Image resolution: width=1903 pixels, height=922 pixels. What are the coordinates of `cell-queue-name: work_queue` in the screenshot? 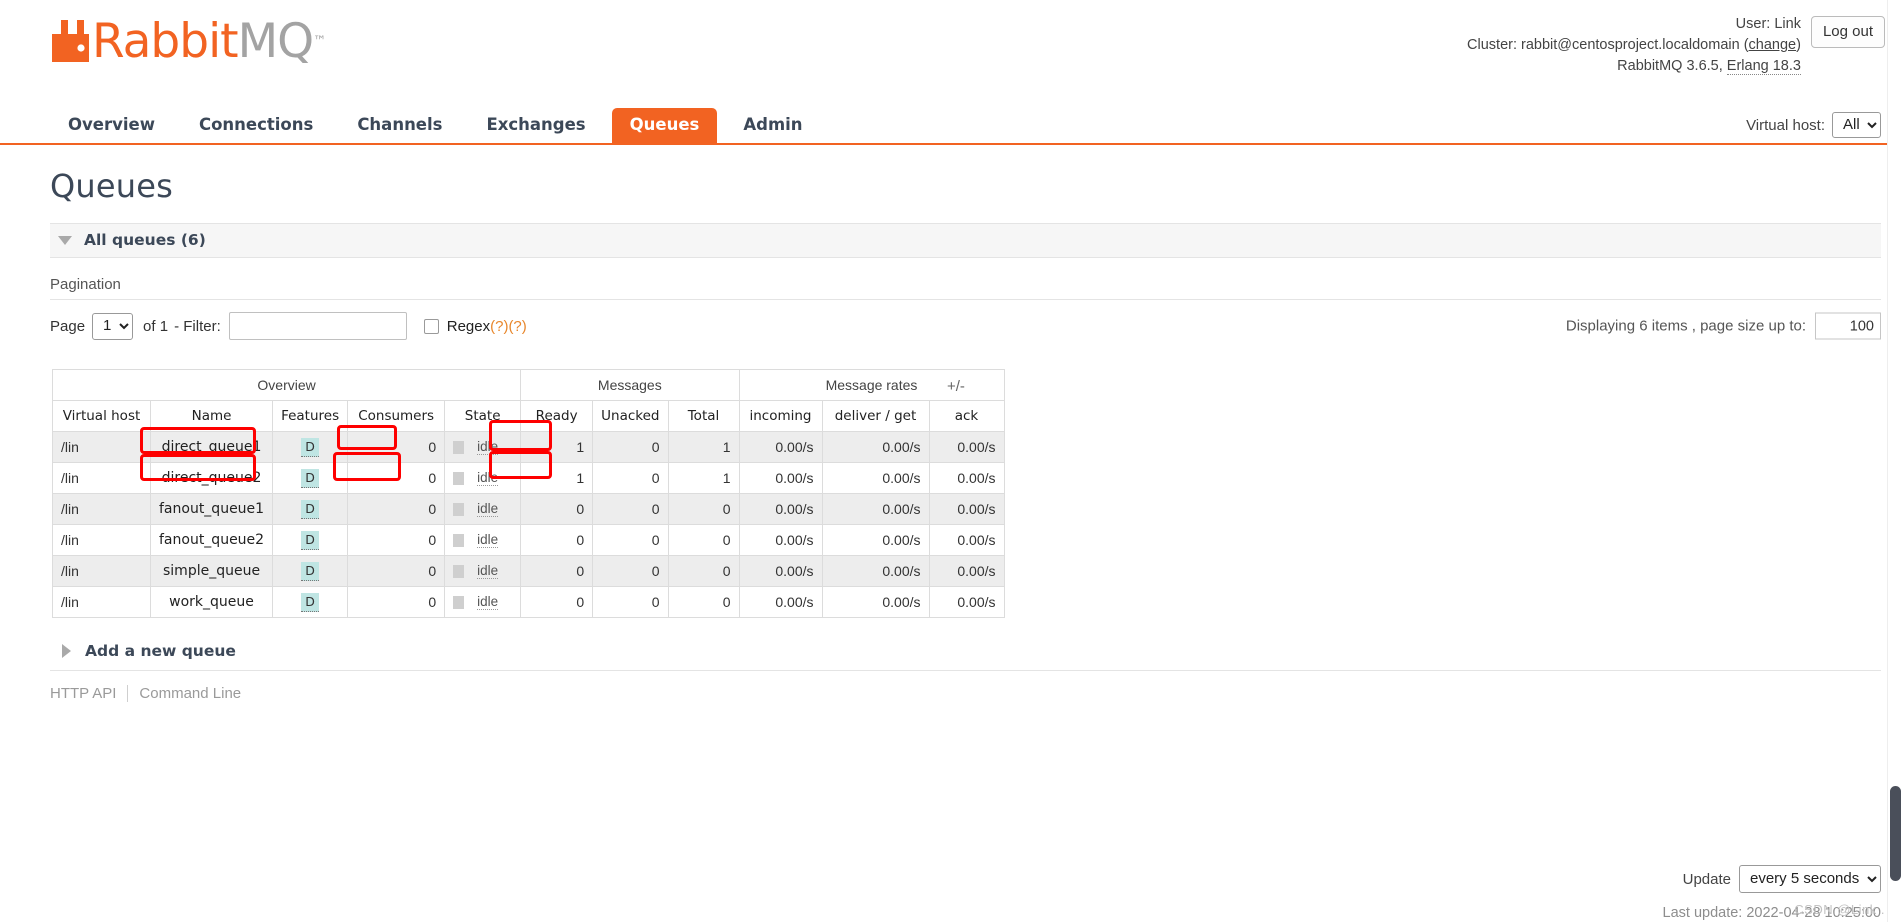 It's located at (211, 602).